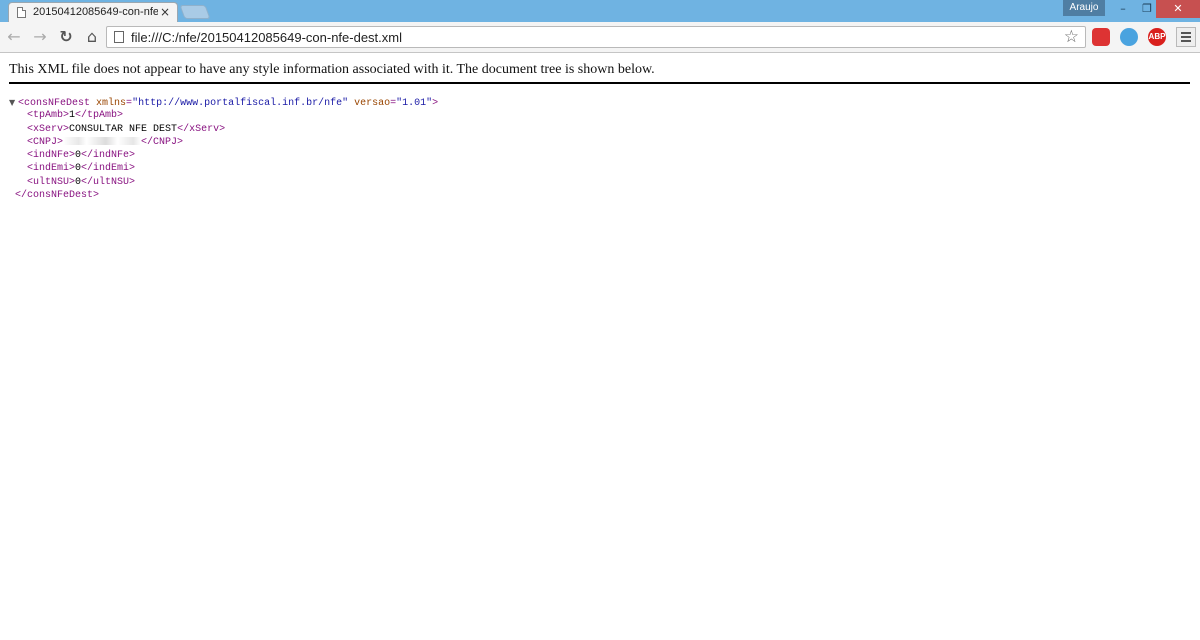 The width and height of the screenshot is (1200, 640). I want to click on close-window-button: ✕, so click(1178, 9).